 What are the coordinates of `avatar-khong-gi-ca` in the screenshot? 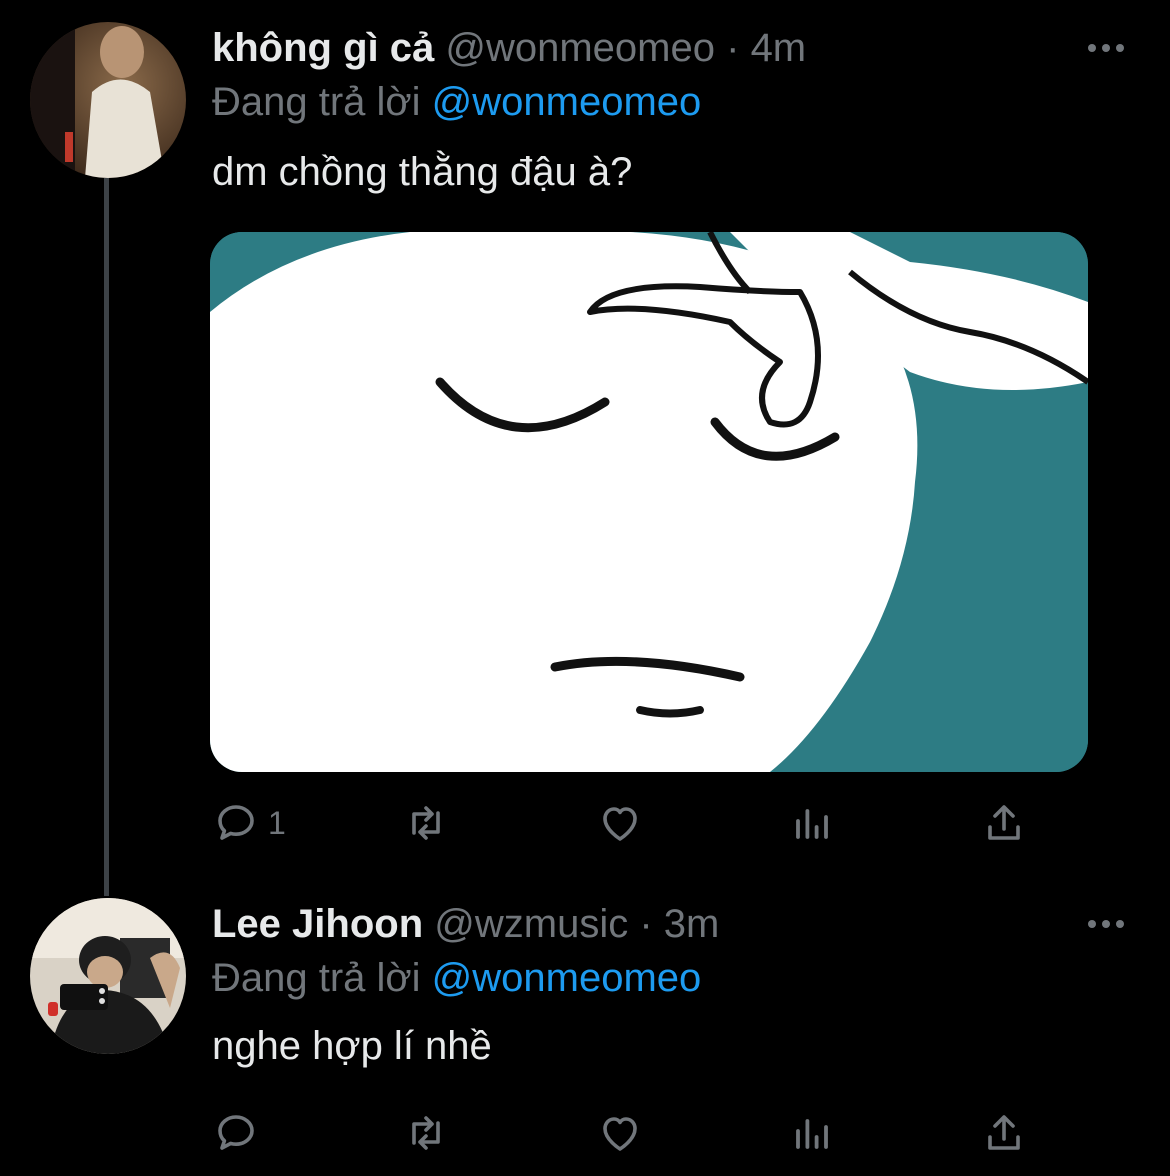 It's located at (108, 100).